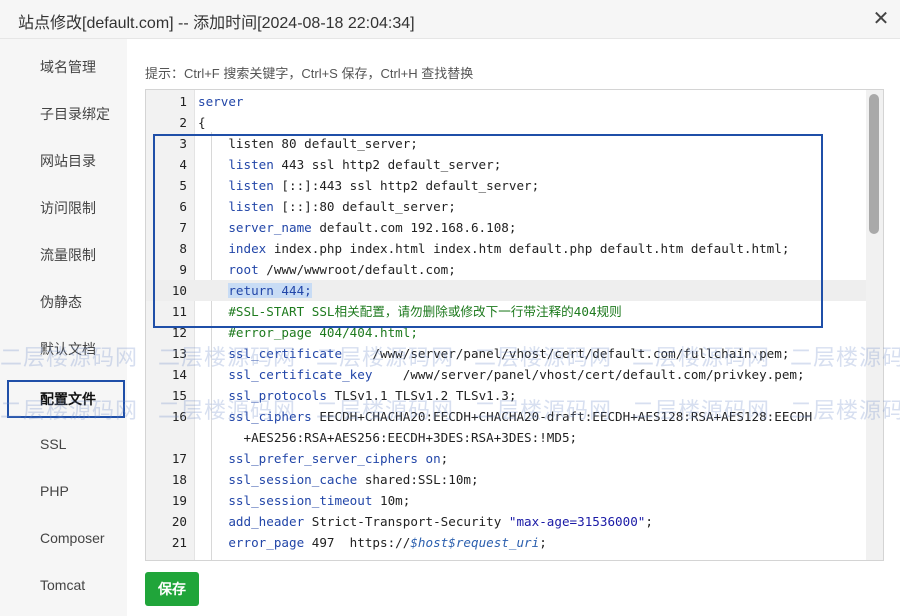 This screenshot has height=616, width=900. What do you see at coordinates (425, 311) in the screenshot?
I see `code-token: #SSL-START SSL相关配置，请勿删除或修改下一行带注释的404规则` at bounding box center [425, 311].